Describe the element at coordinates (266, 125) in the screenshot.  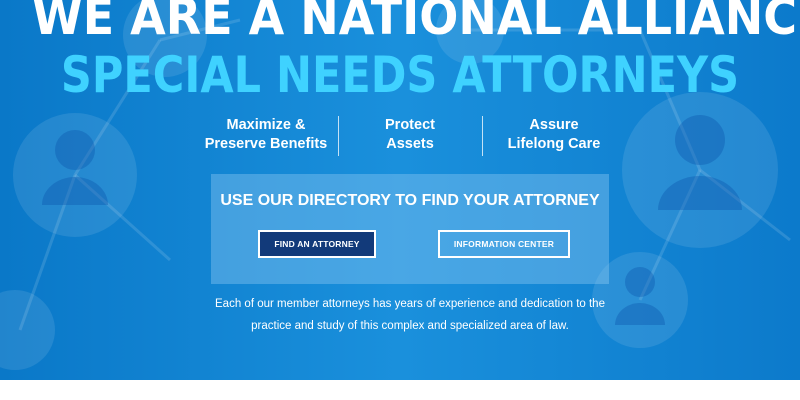
I see `pillar-line: Maximize &` at that location.